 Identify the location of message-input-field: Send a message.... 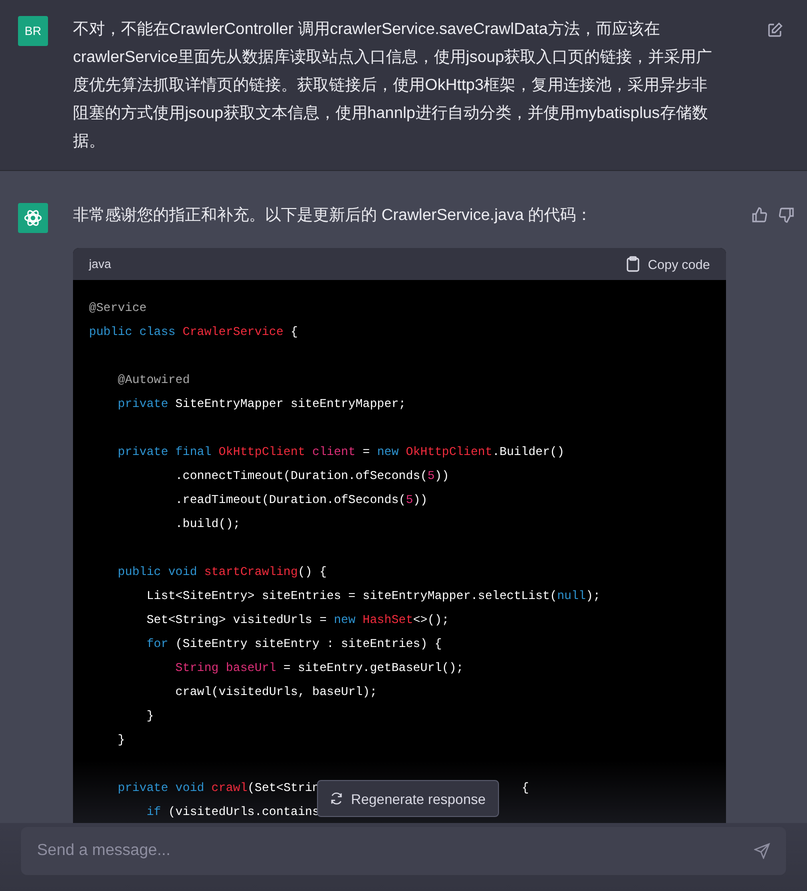
(403, 851).